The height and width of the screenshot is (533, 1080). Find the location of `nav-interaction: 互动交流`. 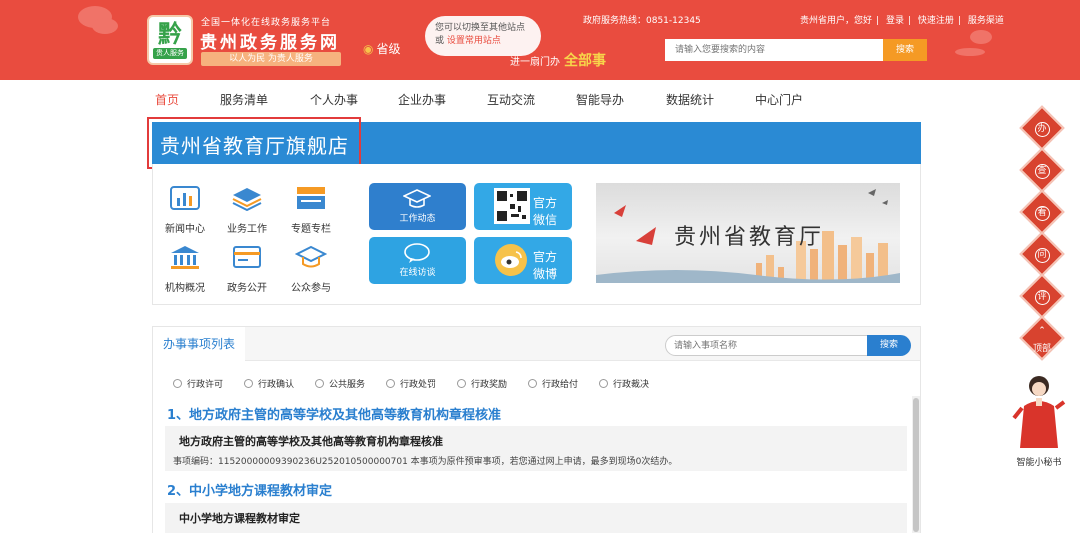

nav-interaction: 互动交流 is located at coordinates (511, 99).